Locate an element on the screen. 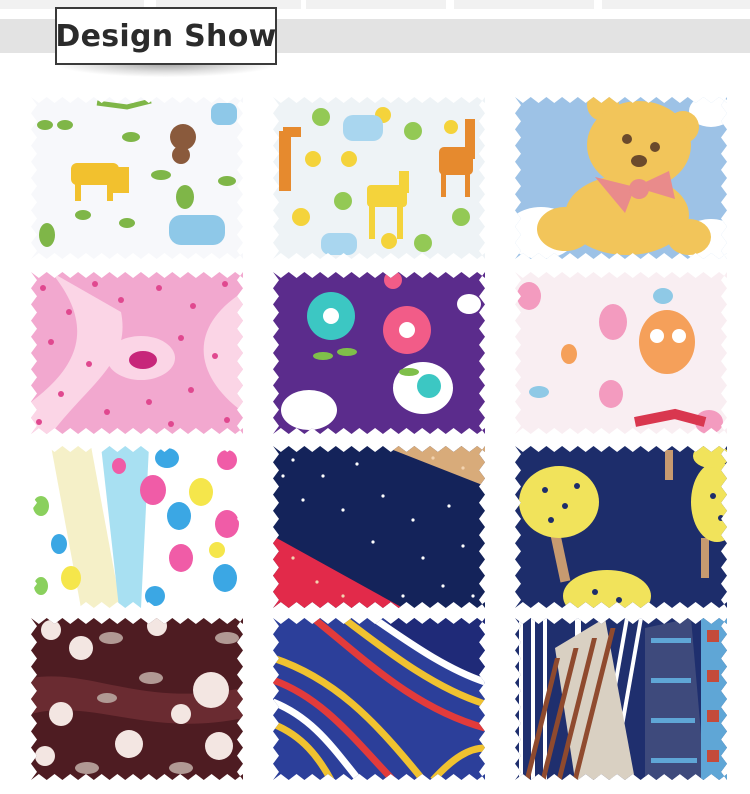 This screenshot has height=794, width=750. swatch-polka-dots is located at coordinates (137, 527).